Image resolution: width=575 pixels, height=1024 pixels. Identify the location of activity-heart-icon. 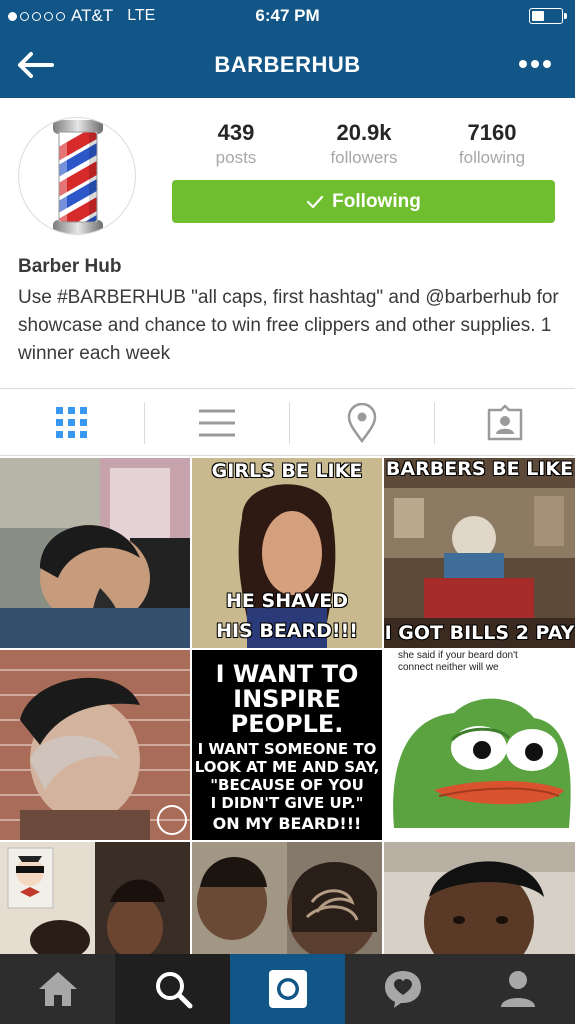
(402, 989).